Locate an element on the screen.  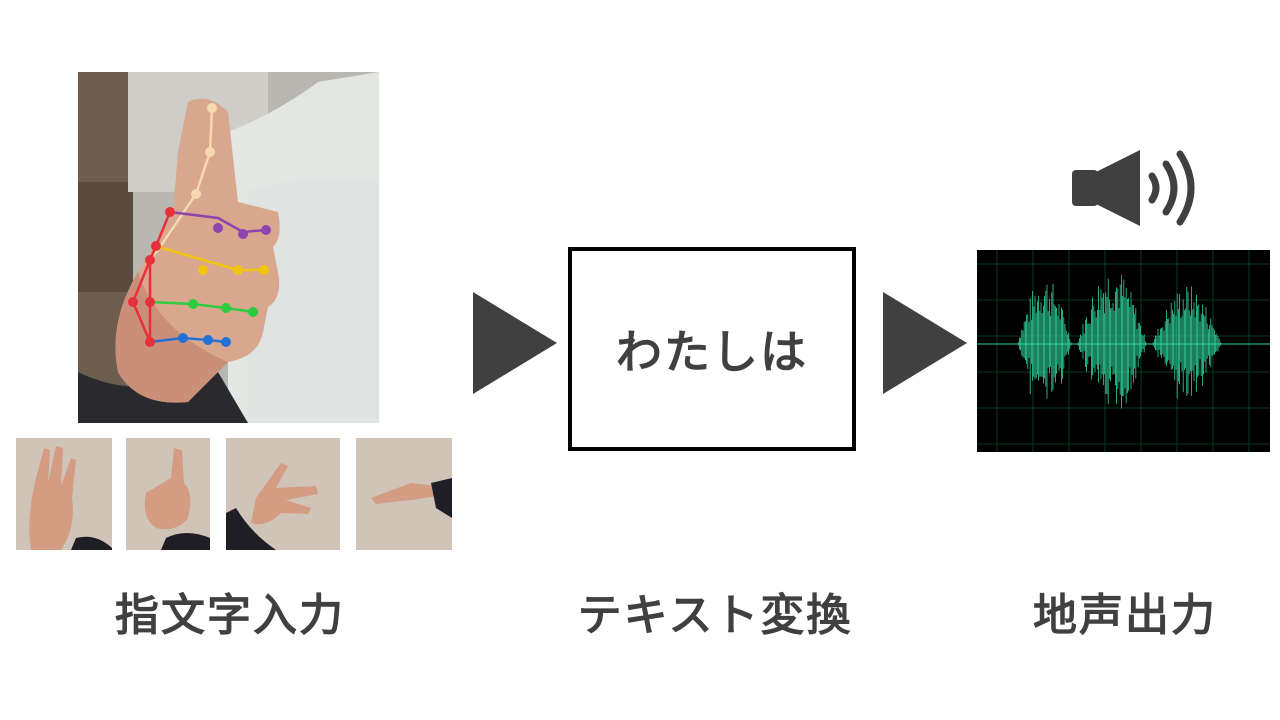
voice-waveform is located at coordinates (1123, 351).